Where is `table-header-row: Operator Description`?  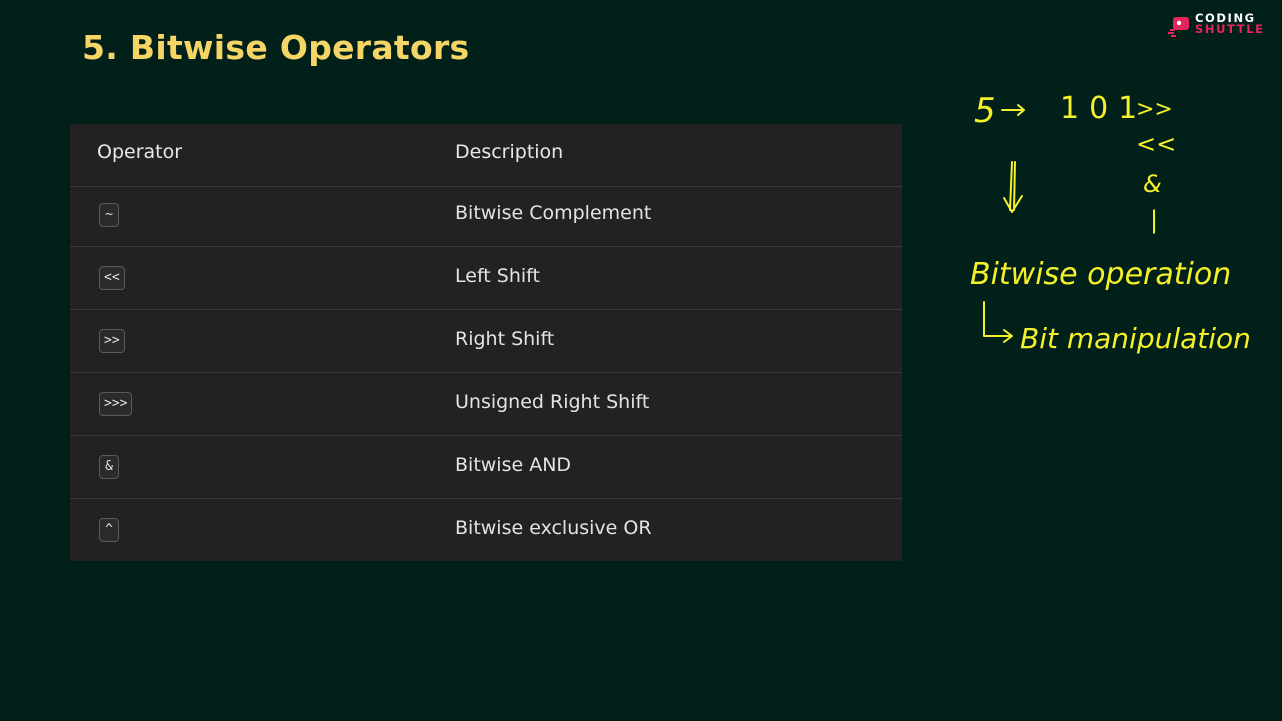
table-header-row: Operator Description is located at coordinates (486, 155).